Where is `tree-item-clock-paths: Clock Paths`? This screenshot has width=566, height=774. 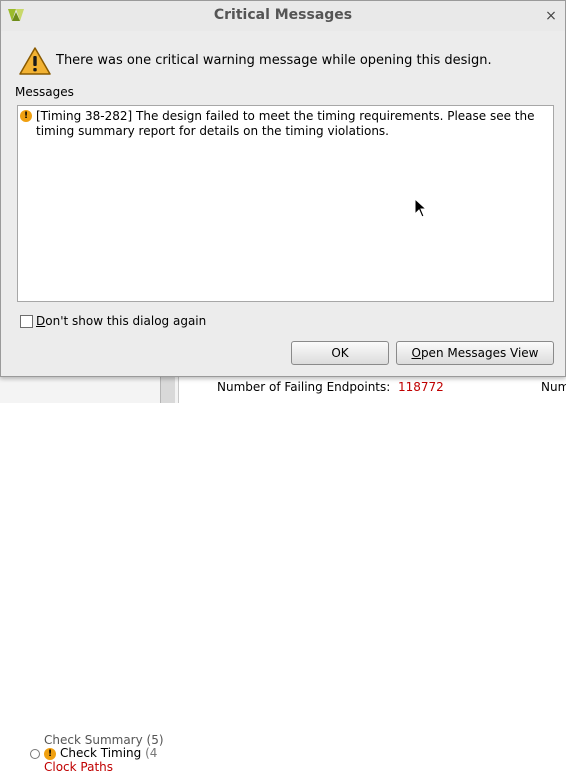
tree-item-clock-paths: Clock Paths is located at coordinates (78, 767).